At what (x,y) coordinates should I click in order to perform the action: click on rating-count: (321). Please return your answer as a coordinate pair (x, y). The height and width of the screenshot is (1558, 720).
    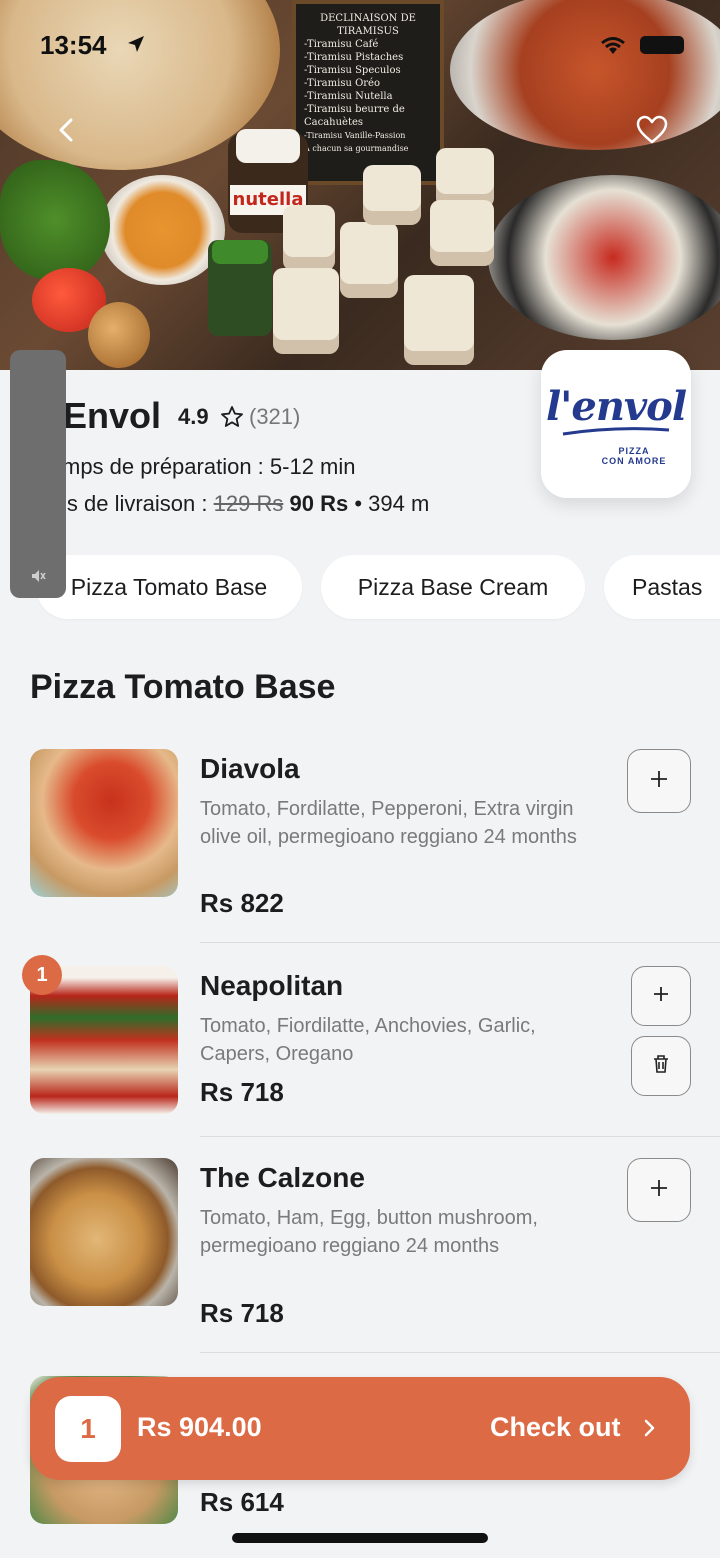
    Looking at the image, I should click on (274, 417).